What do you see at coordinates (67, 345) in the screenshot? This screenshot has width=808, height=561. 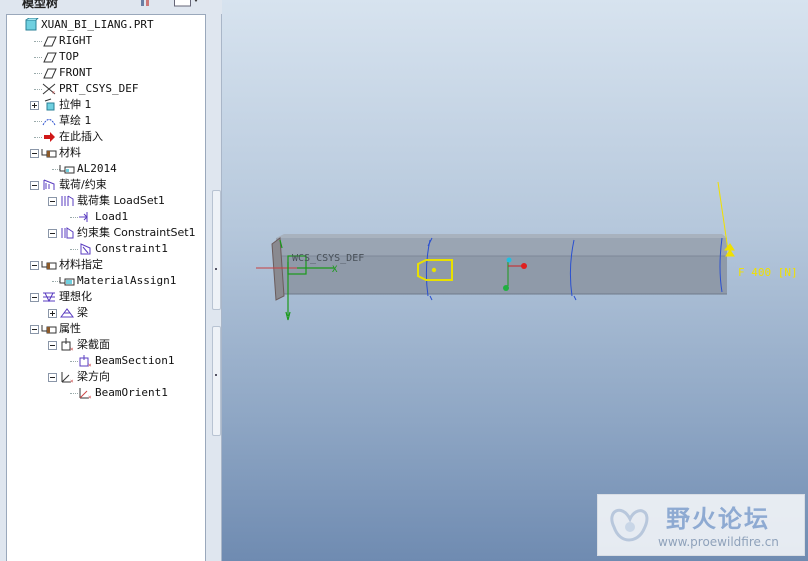 I see `beam-section-folder-icon: ×` at bounding box center [67, 345].